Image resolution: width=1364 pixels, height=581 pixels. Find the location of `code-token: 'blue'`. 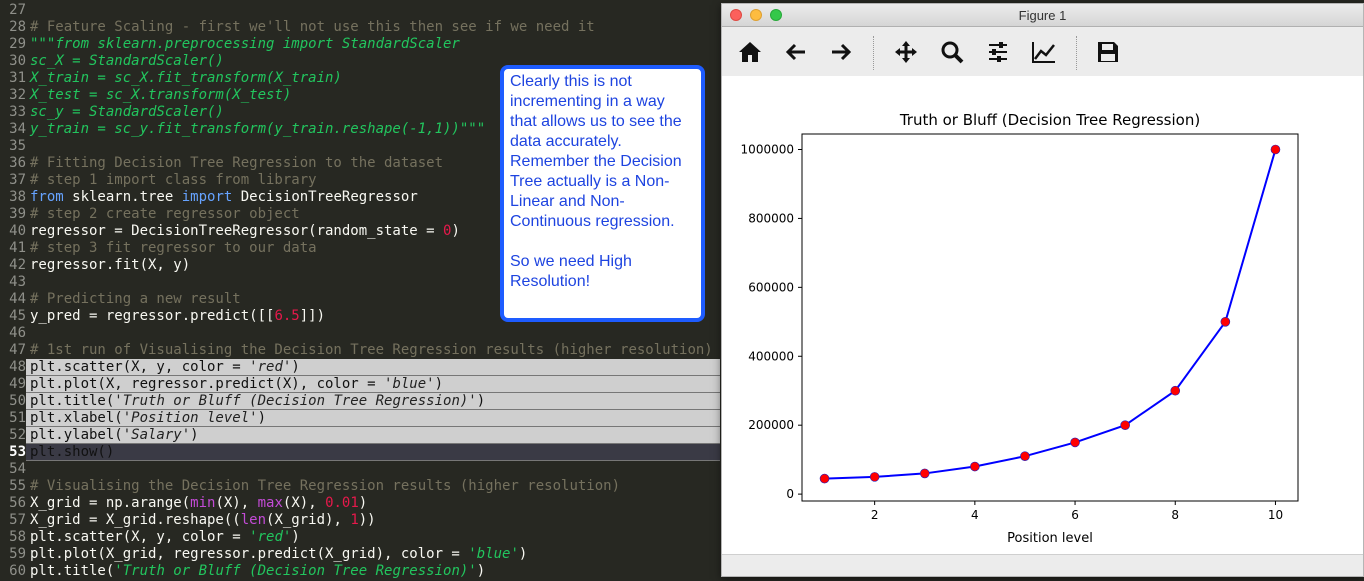

code-token: 'blue' is located at coordinates (409, 384).